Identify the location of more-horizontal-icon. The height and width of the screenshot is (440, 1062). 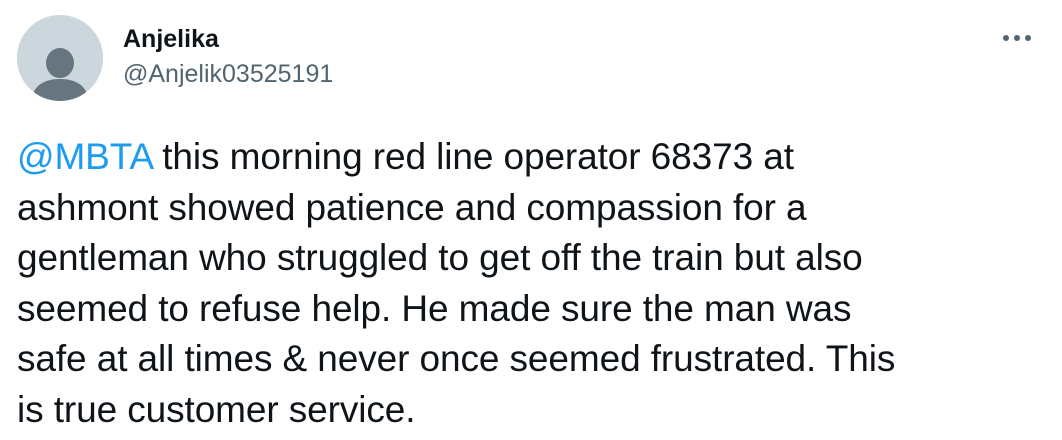
(1017, 38).